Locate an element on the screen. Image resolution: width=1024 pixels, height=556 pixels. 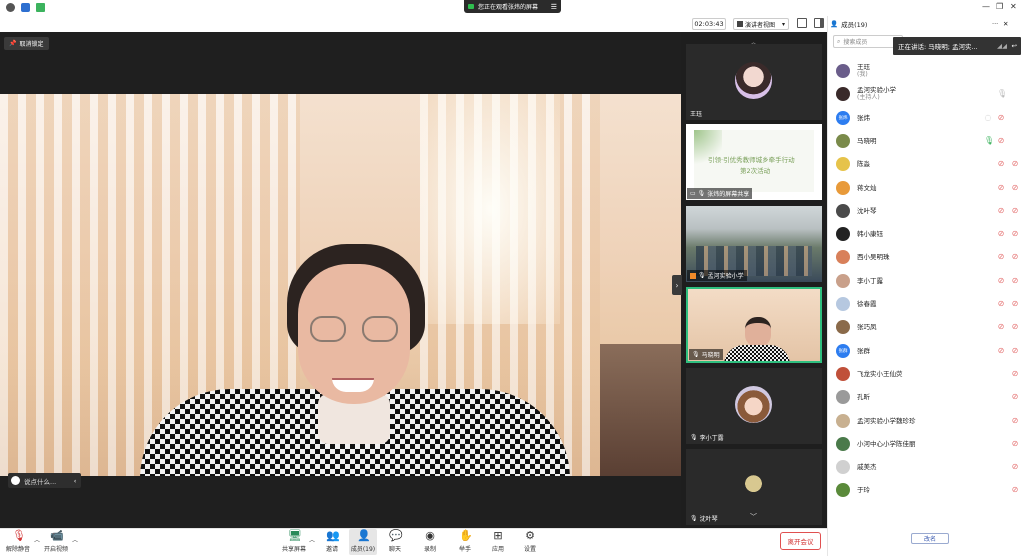
member-row: 戚美杰 ⊘ is located at coordinates (929, 467).